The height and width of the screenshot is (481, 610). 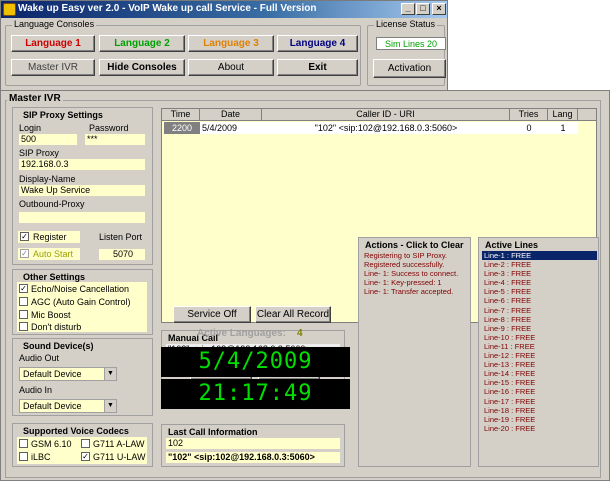 I want to click on list-item: Line-4 : FREE, so click(x=539, y=282).